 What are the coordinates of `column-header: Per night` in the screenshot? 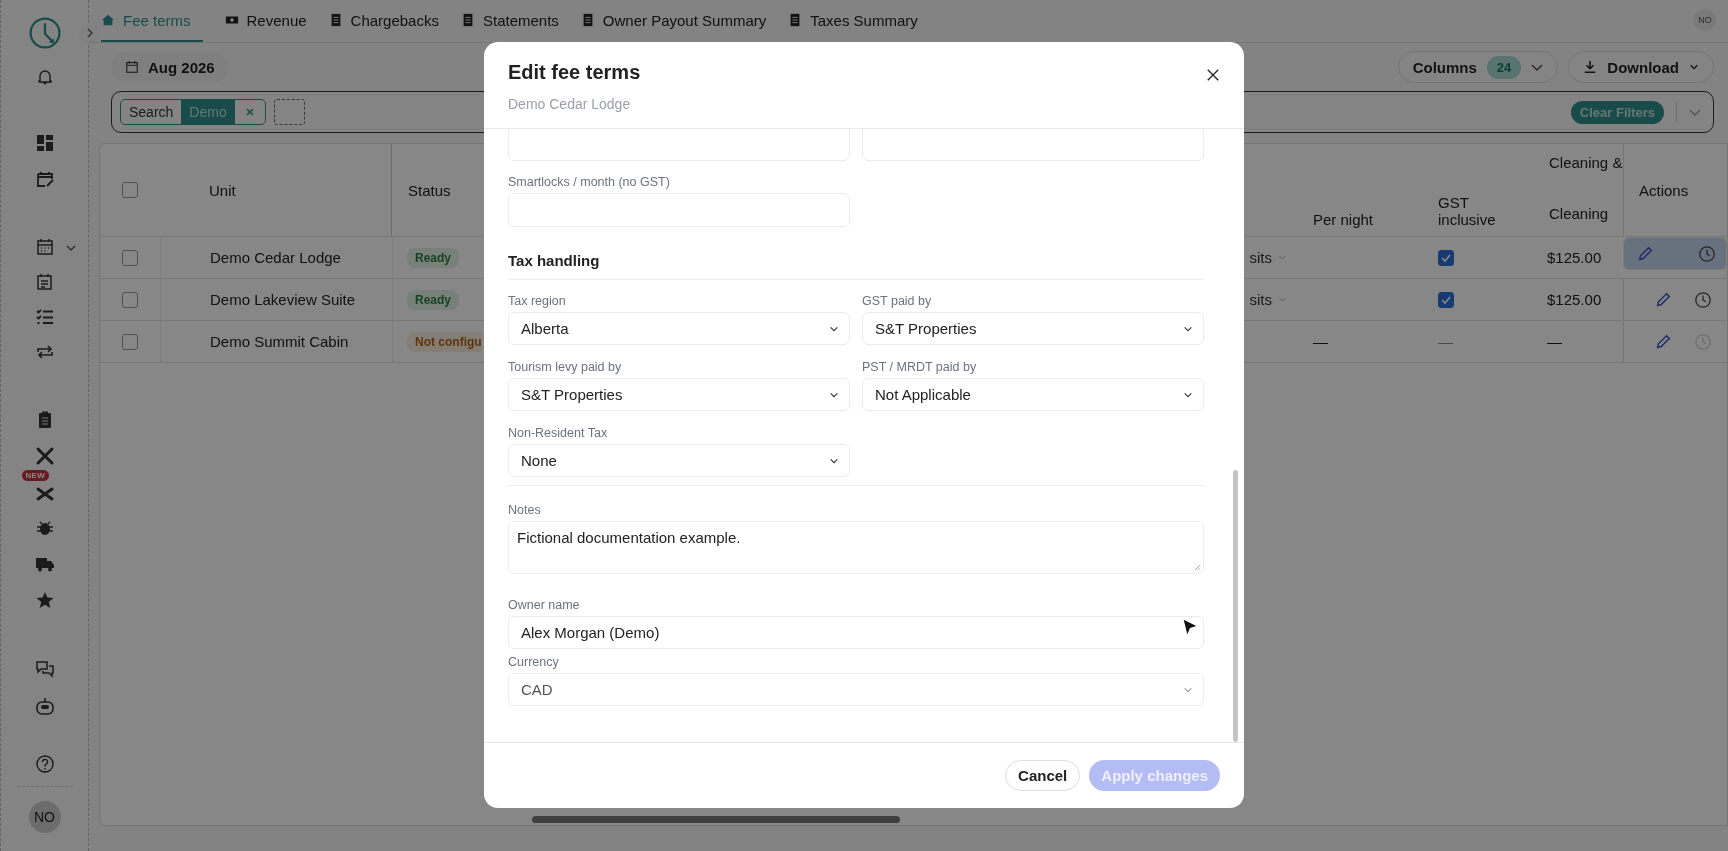 It's located at (1343, 219).